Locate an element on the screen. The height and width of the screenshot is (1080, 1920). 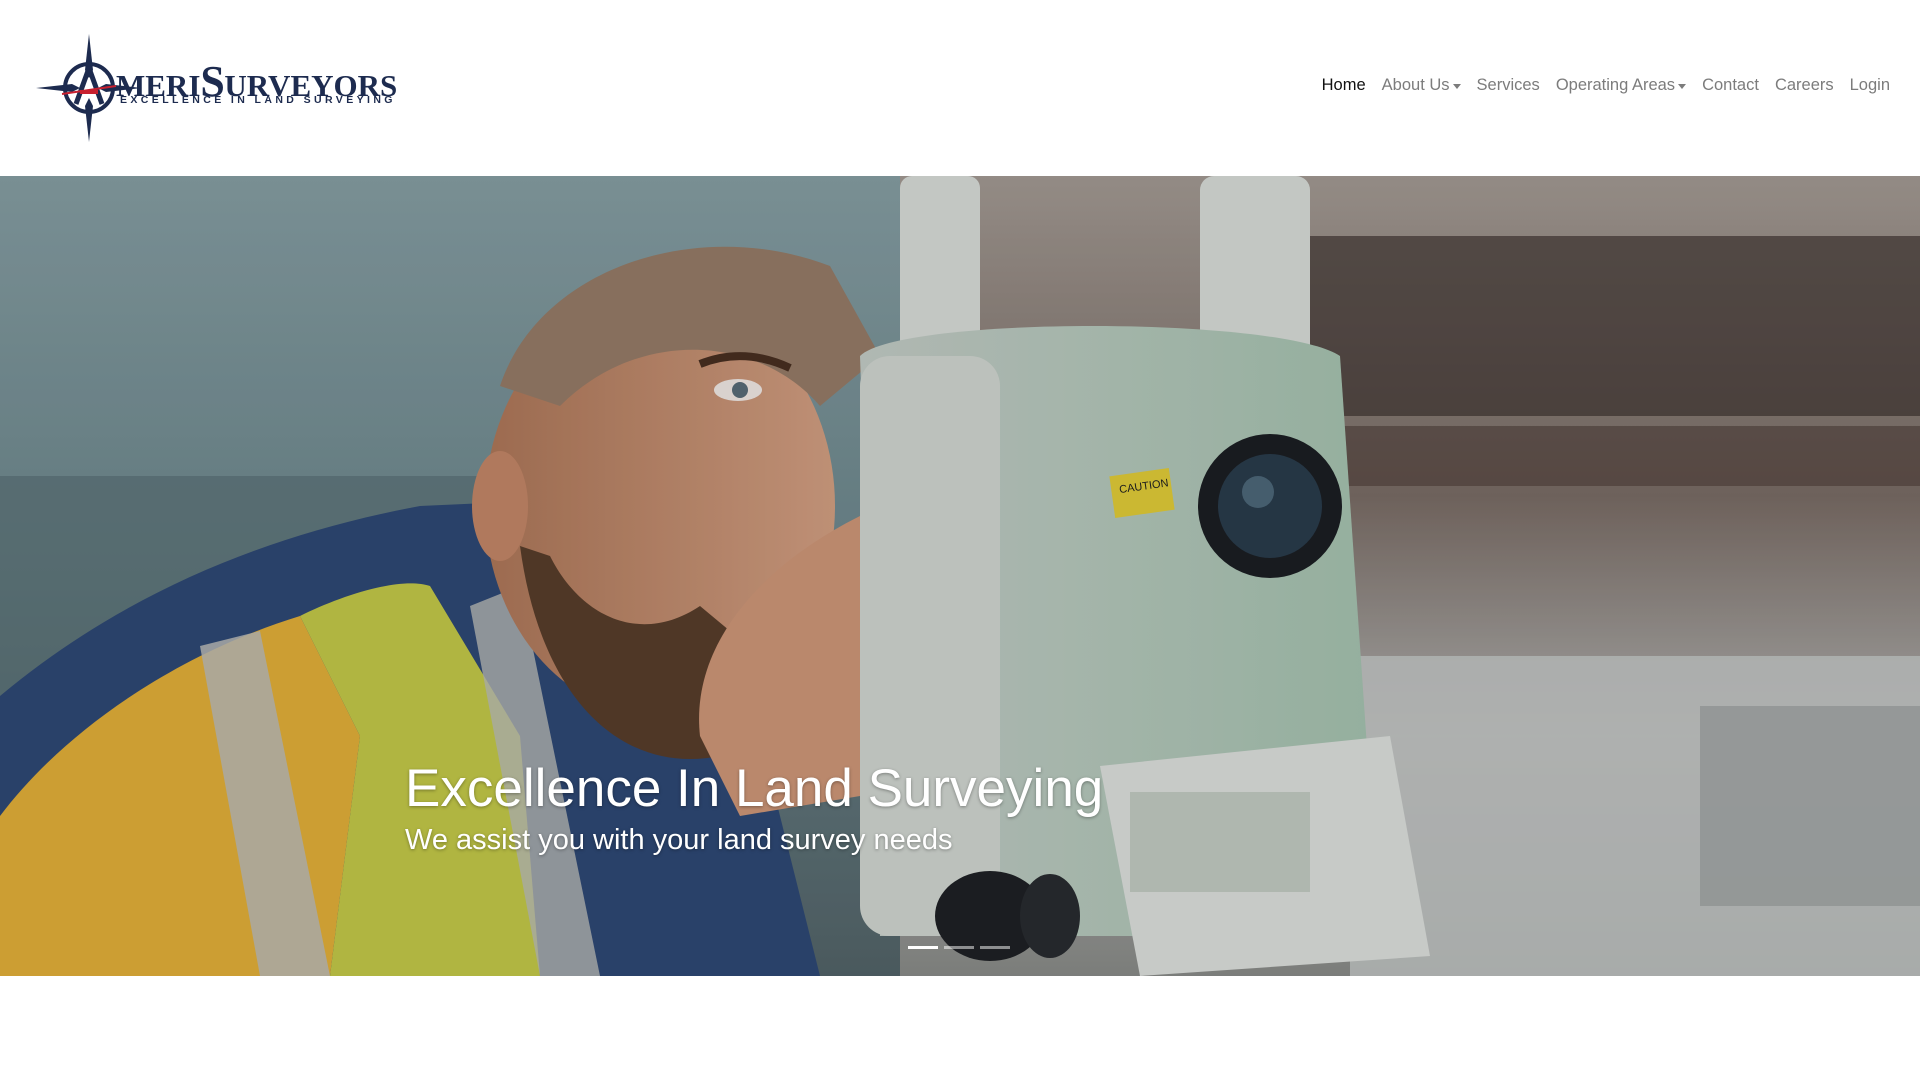
nav-about-us: About Us is located at coordinates (1421, 85).